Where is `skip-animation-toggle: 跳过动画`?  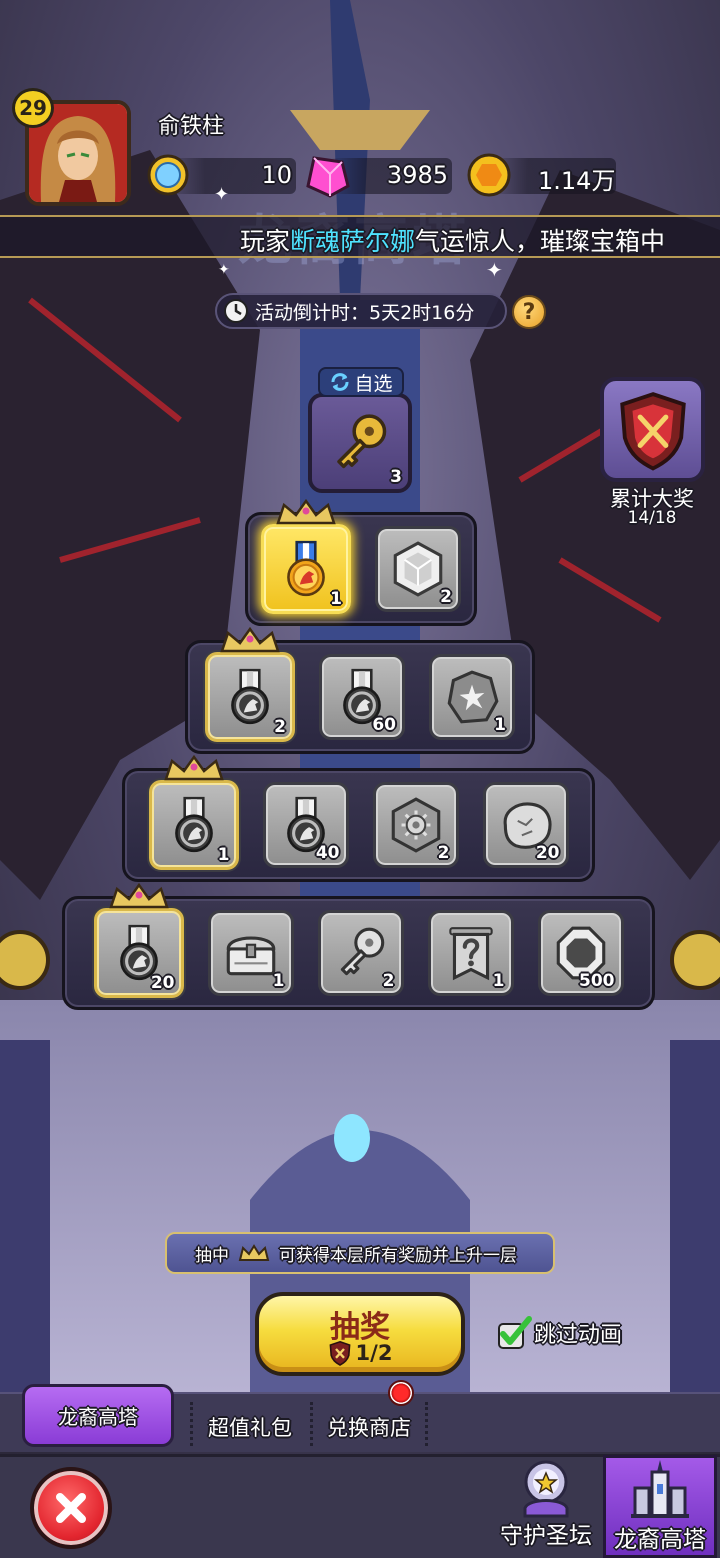 skip-animation-toggle: 跳过动画 is located at coordinates (559, 1333).